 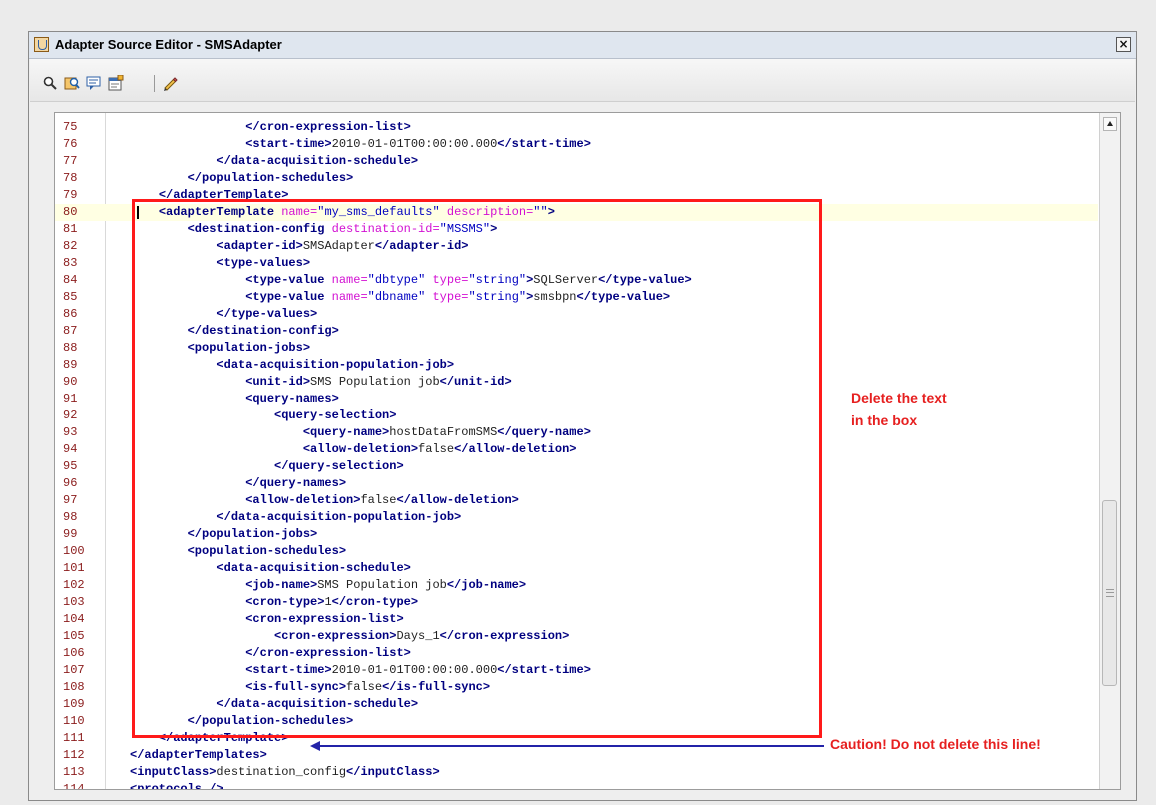 I want to click on code-text: <population-schedules>, so click(x=238, y=551).